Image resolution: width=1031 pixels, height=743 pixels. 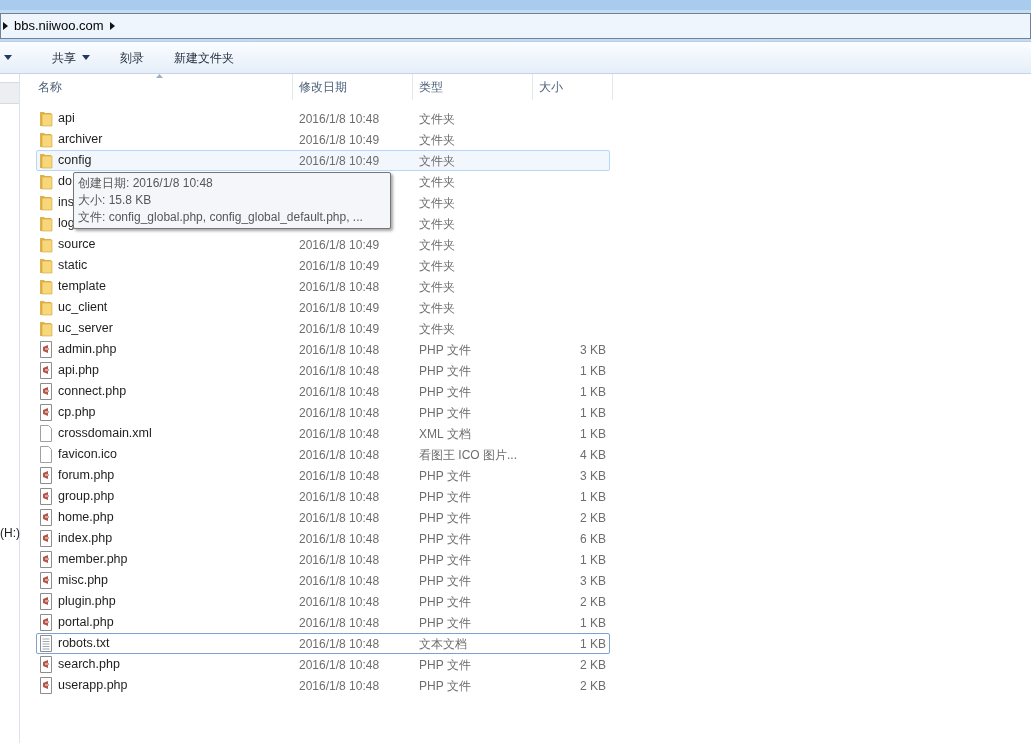 I want to click on file-name: uc_client, so click(x=83, y=308).